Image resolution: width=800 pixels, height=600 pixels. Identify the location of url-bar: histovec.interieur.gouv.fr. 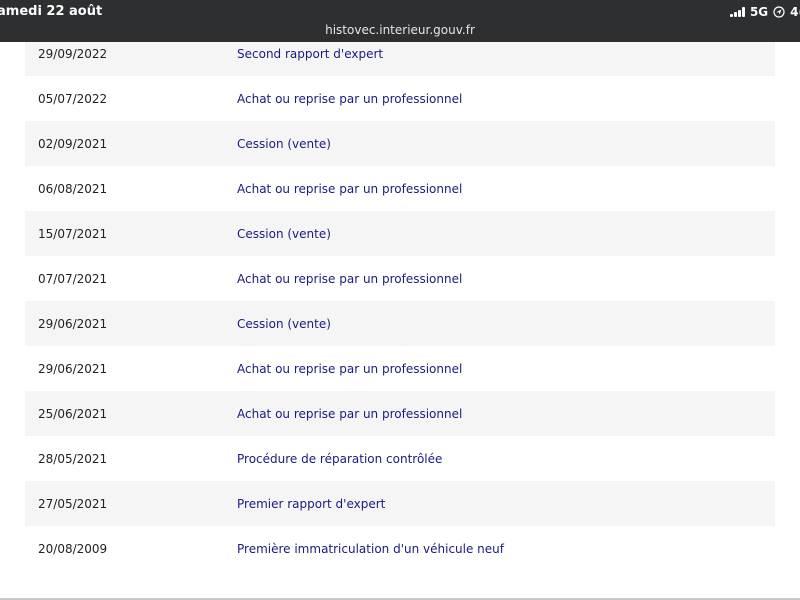
(400, 30).